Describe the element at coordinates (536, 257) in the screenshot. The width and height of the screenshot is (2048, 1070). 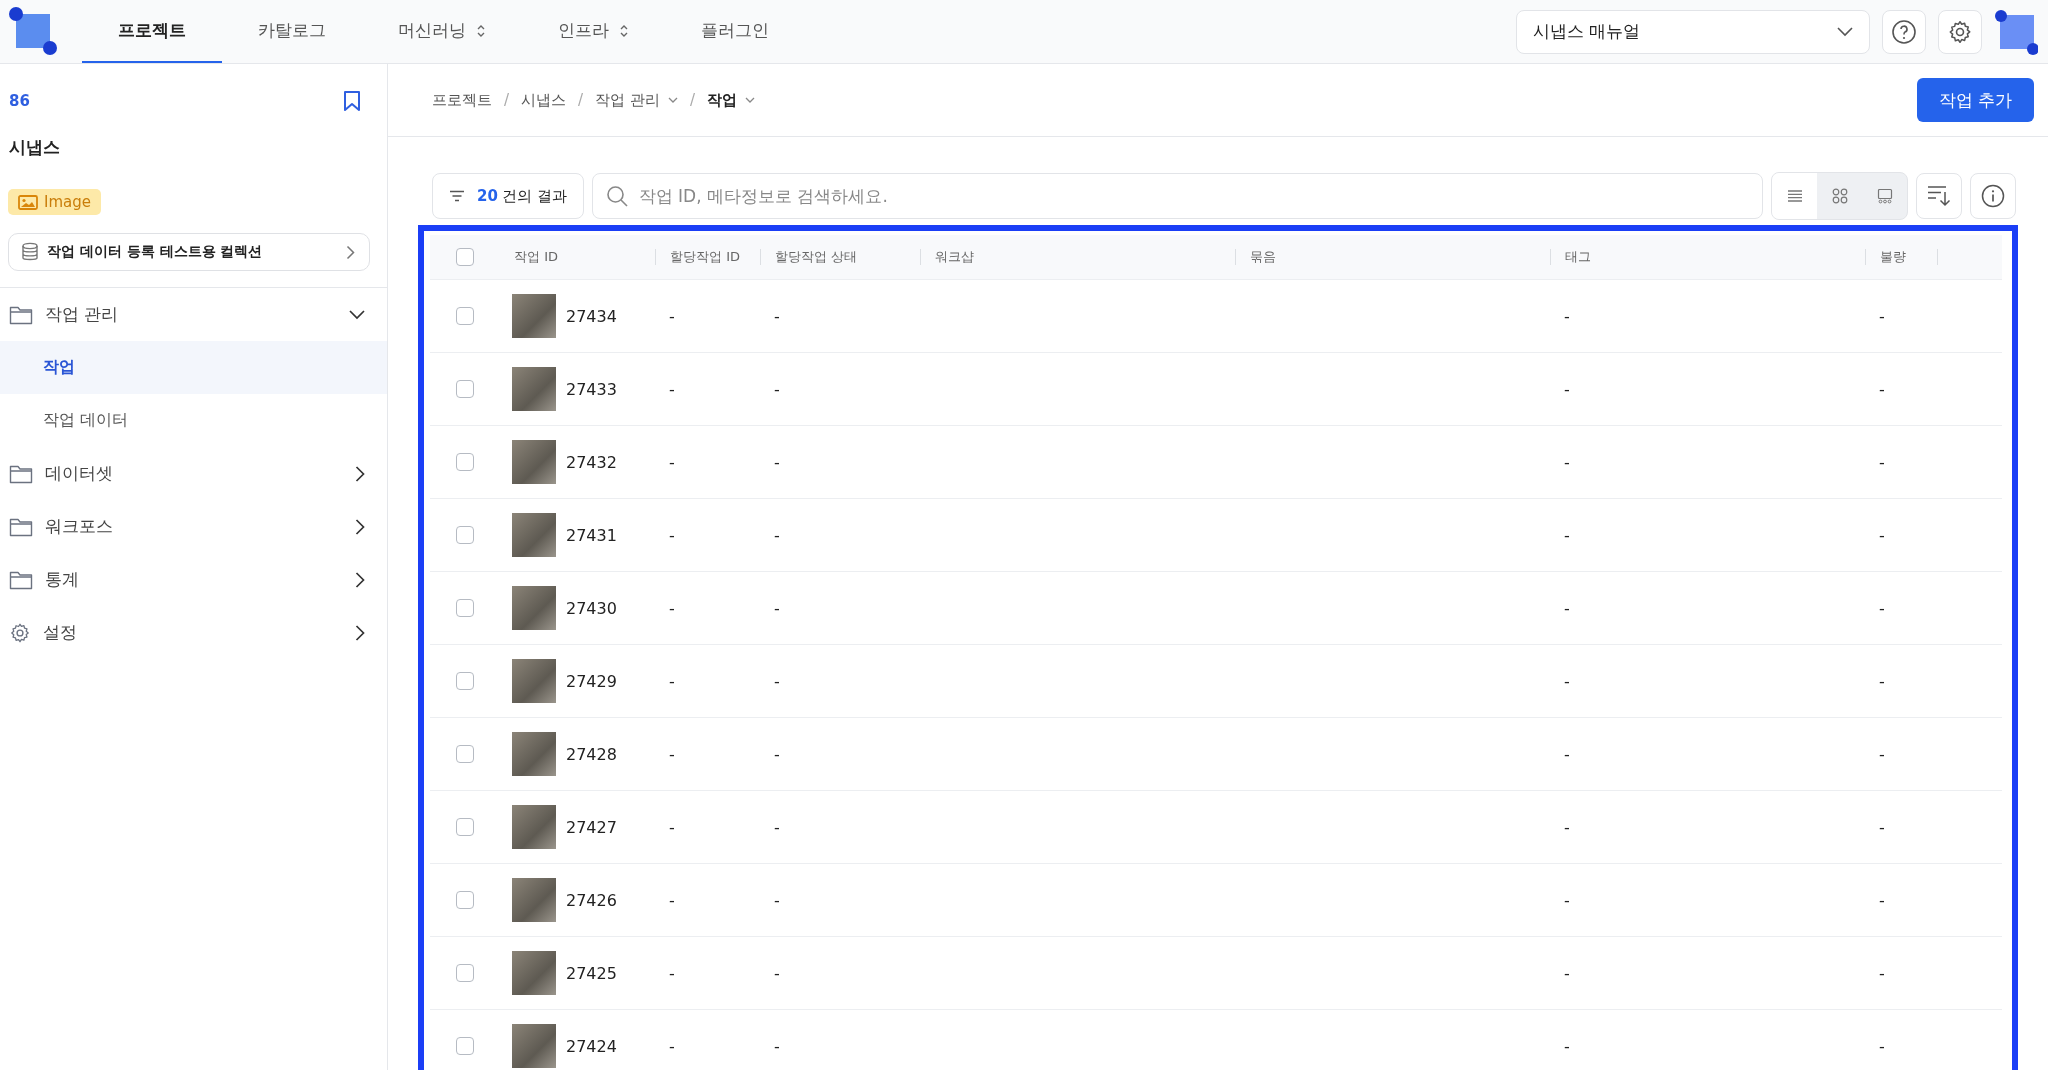
I see `column-header: 작업 ID` at that location.